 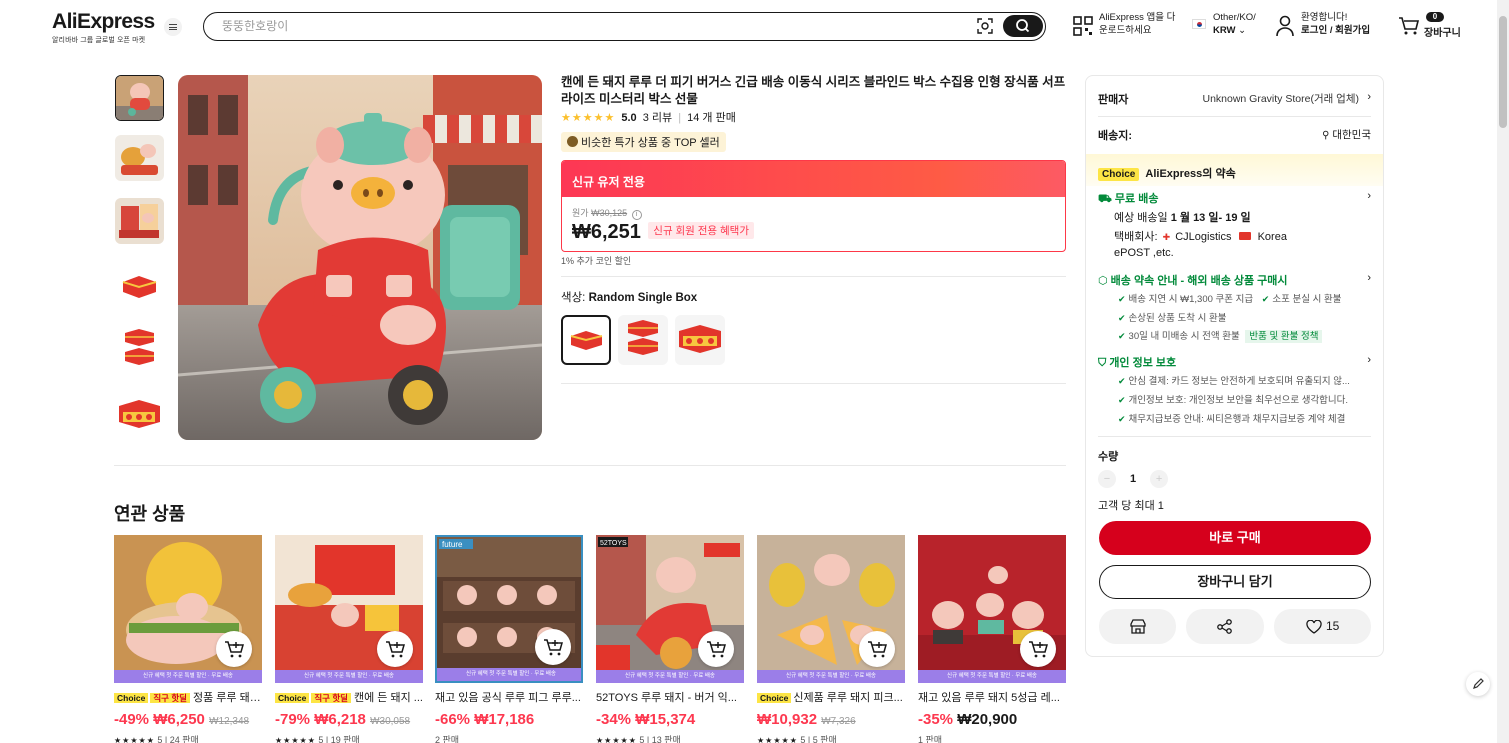 What do you see at coordinates (1234, 24) in the screenshot?
I see `region-currency-selector: Other/KO/ KRW ⌄` at bounding box center [1234, 24].